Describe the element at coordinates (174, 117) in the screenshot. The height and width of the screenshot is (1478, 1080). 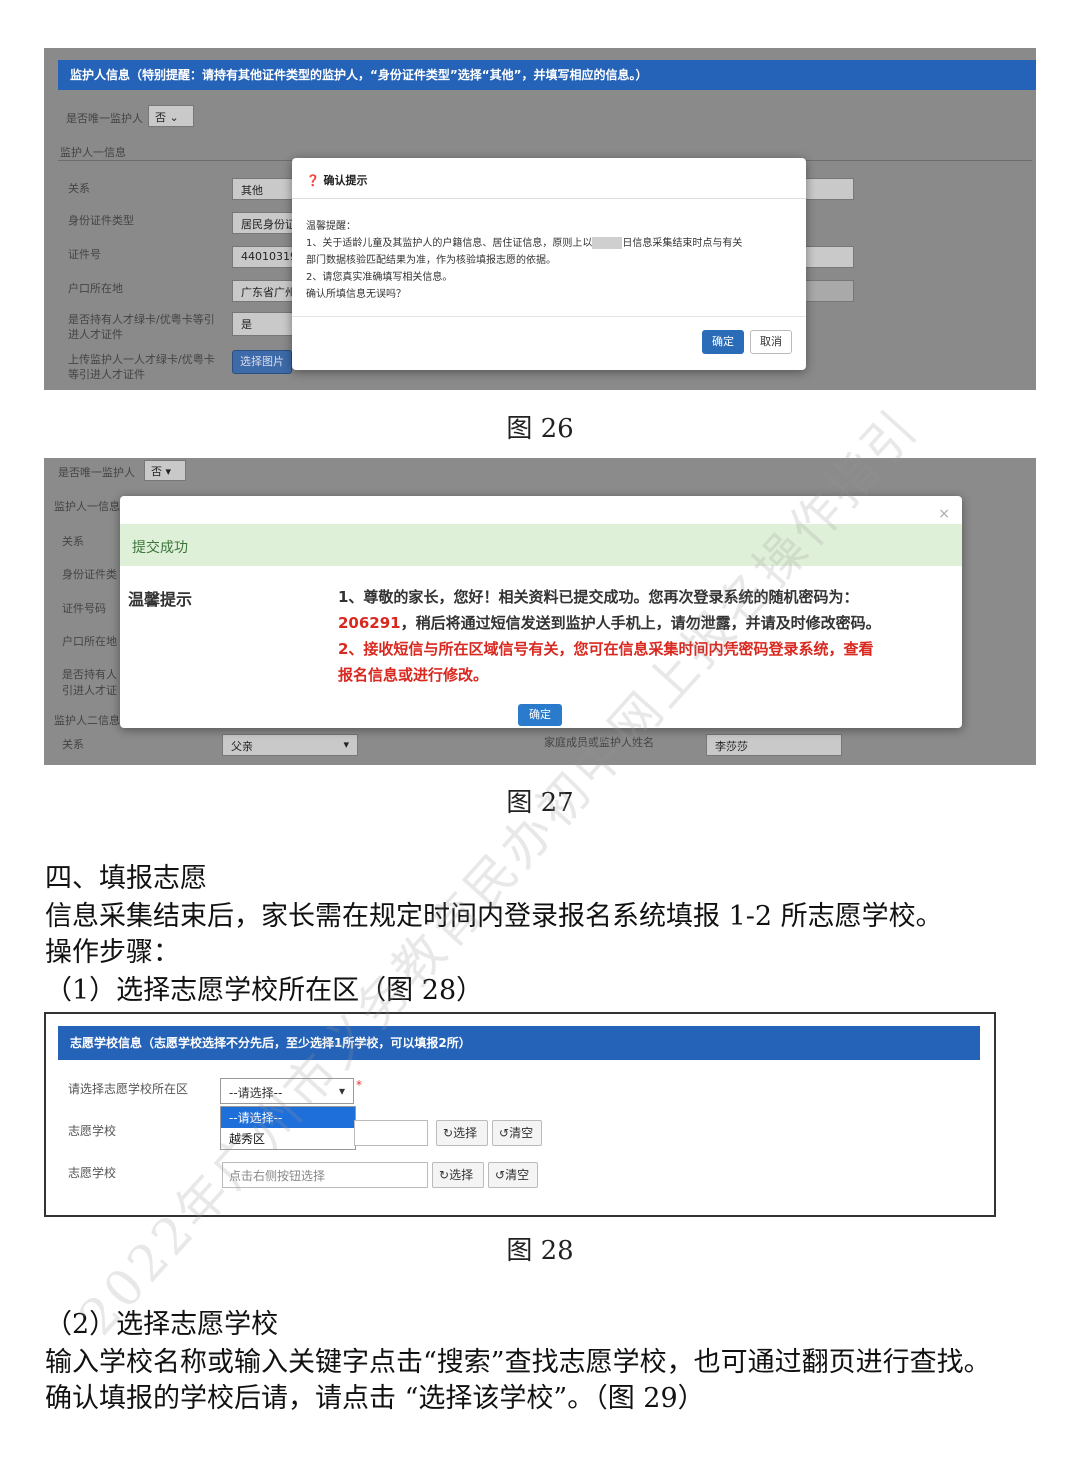
I see `chevron-down-icon: ⌄` at that location.